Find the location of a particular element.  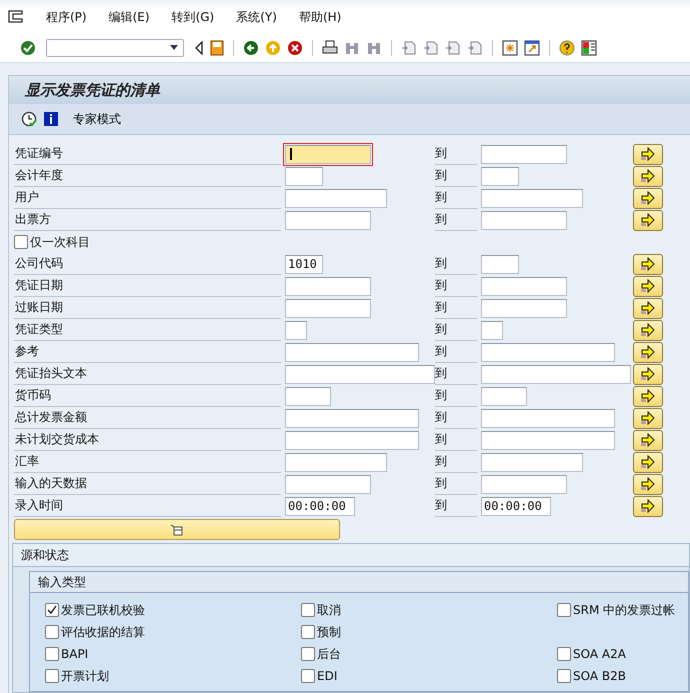

back-icon is located at coordinates (251, 48).